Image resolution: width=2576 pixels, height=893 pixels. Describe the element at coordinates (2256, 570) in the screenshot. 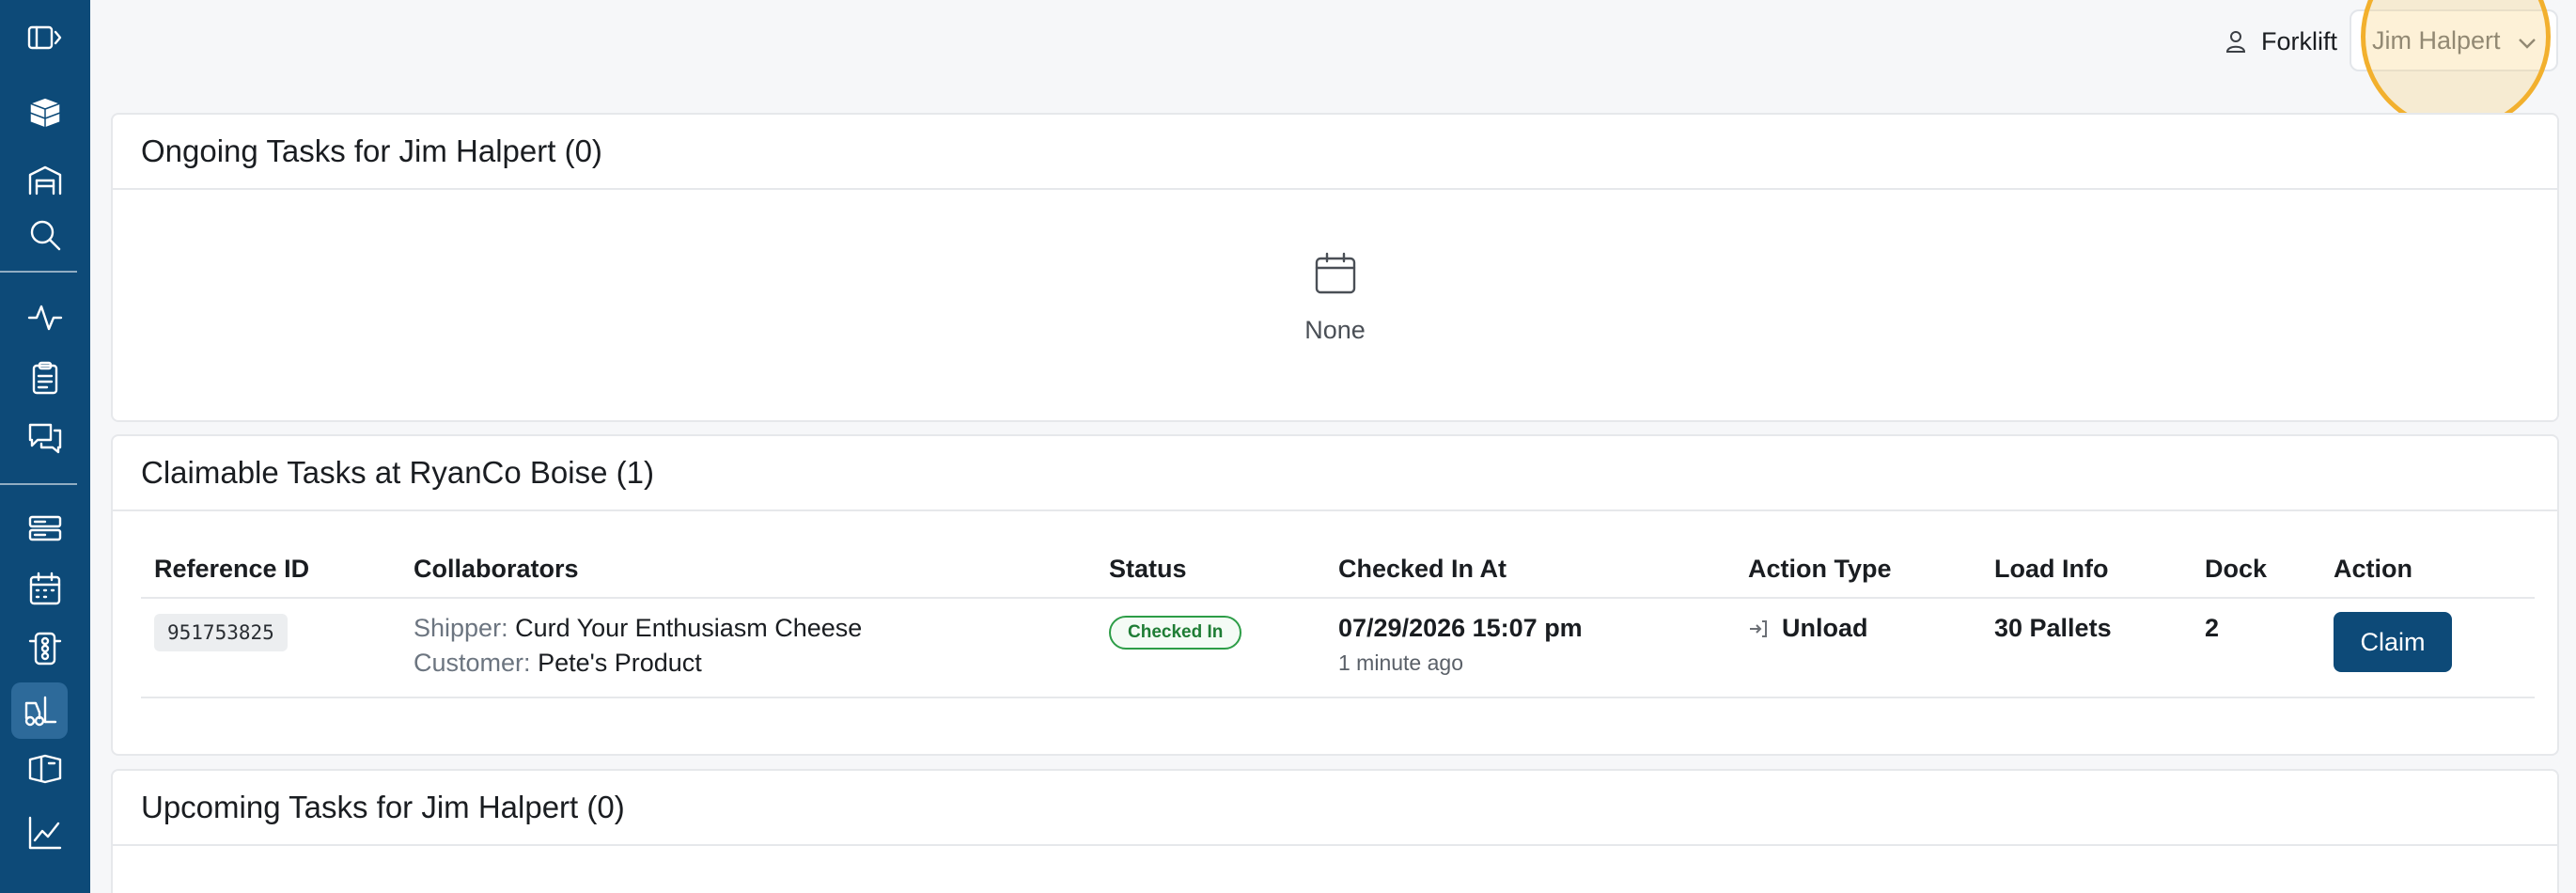

I see `column-header: Dock` at that location.